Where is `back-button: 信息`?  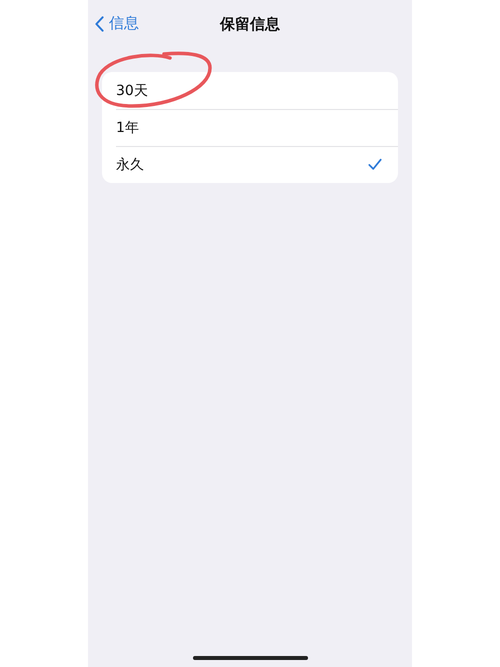
back-button: 信息 is located at coordinates (117, 23).